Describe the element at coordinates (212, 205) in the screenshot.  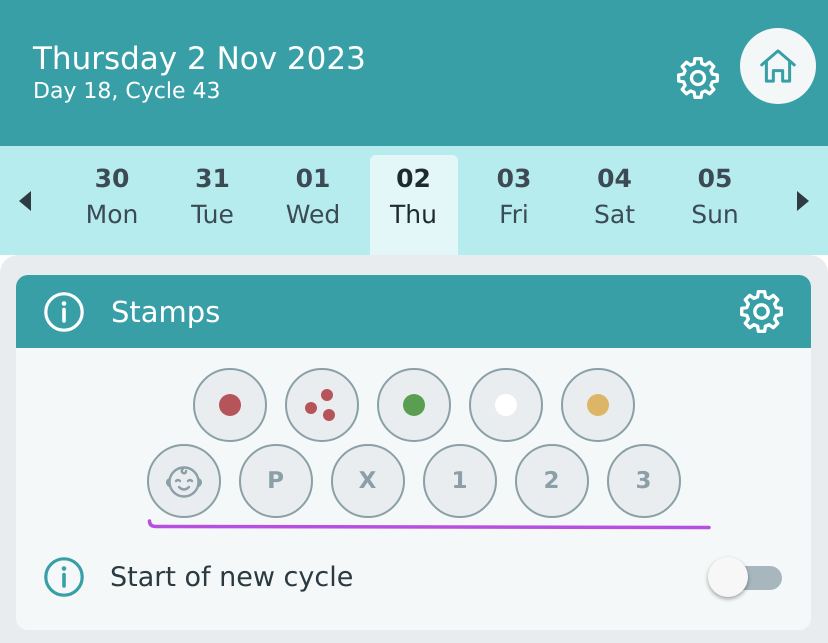
I see `day-tab: 31 Tue` at that location.